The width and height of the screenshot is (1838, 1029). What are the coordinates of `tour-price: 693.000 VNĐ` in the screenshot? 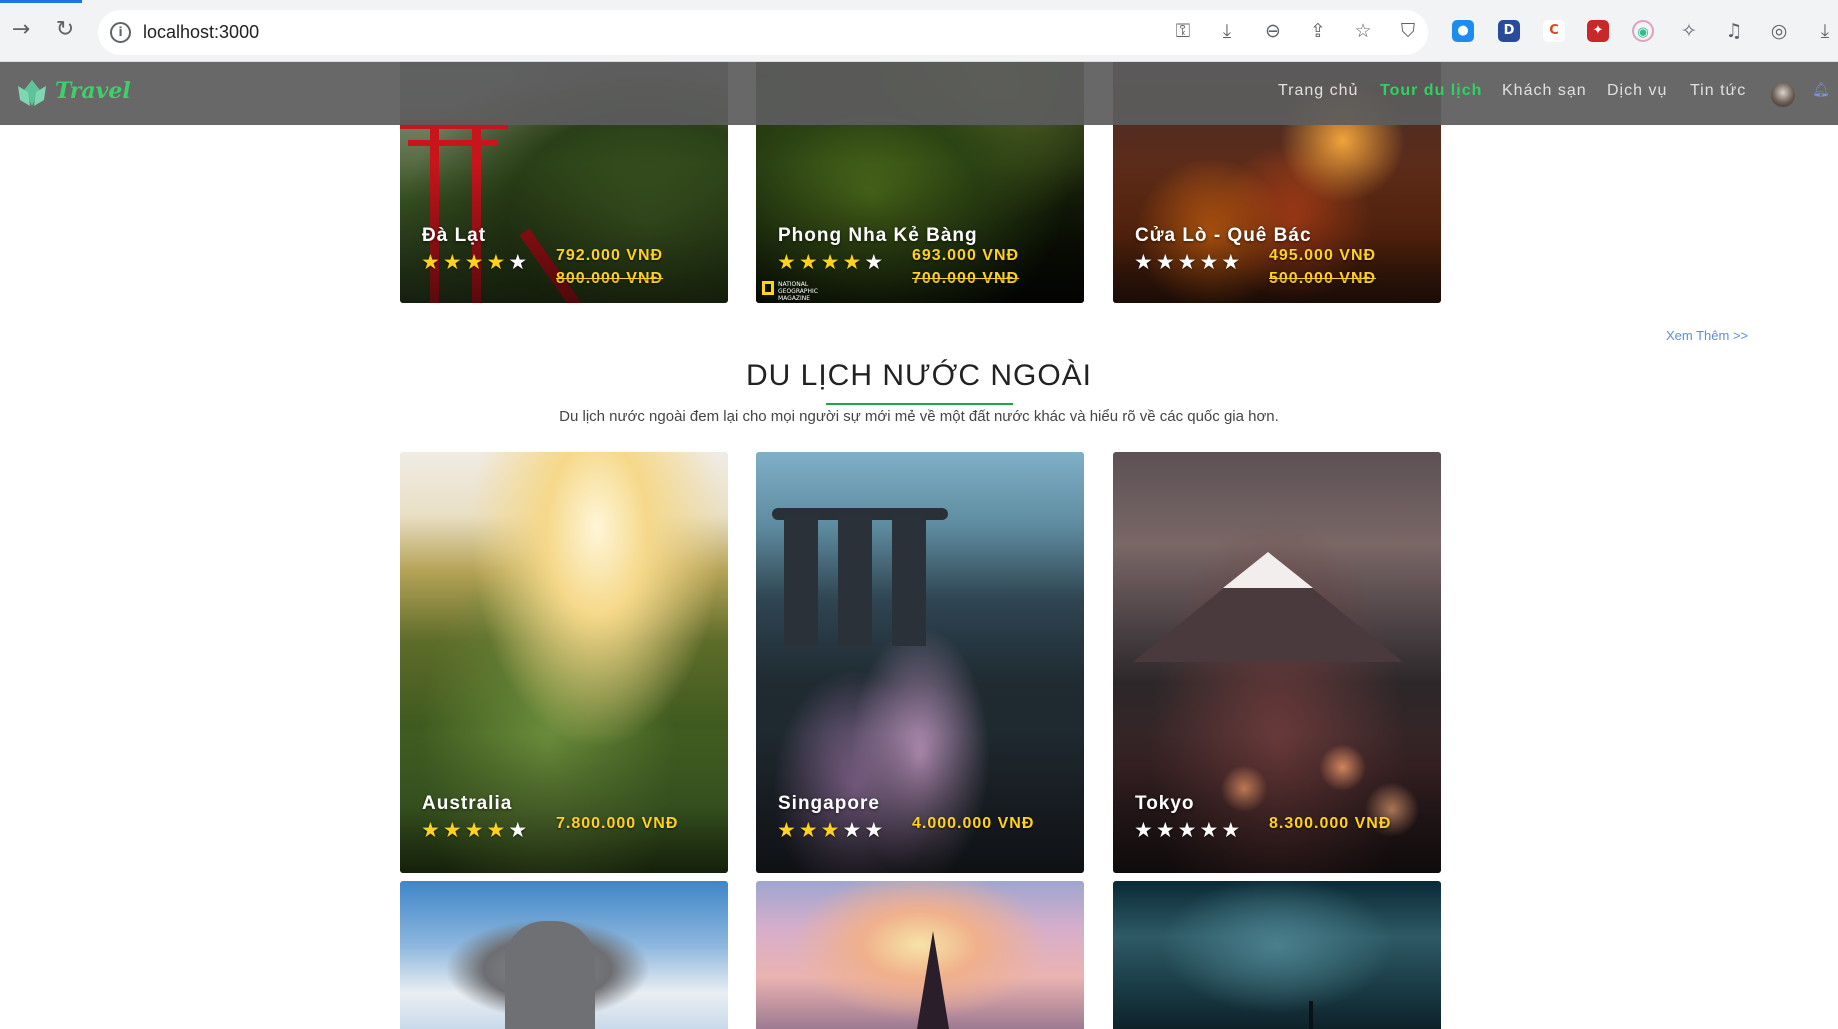 It's located at (966, 255).